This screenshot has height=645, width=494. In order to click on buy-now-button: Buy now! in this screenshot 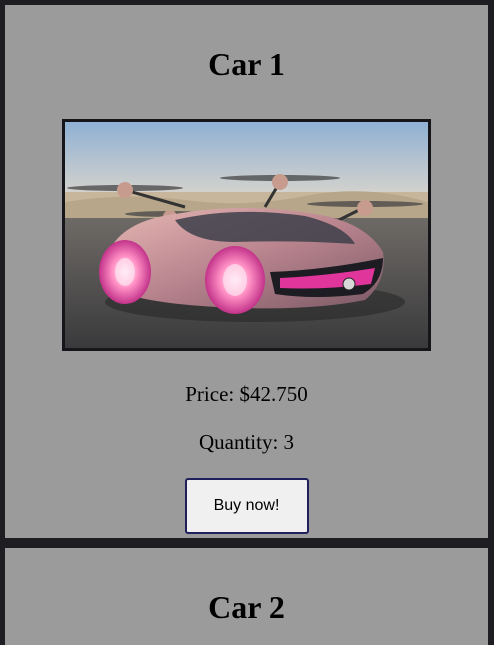, I will do `click(246, 506)`.